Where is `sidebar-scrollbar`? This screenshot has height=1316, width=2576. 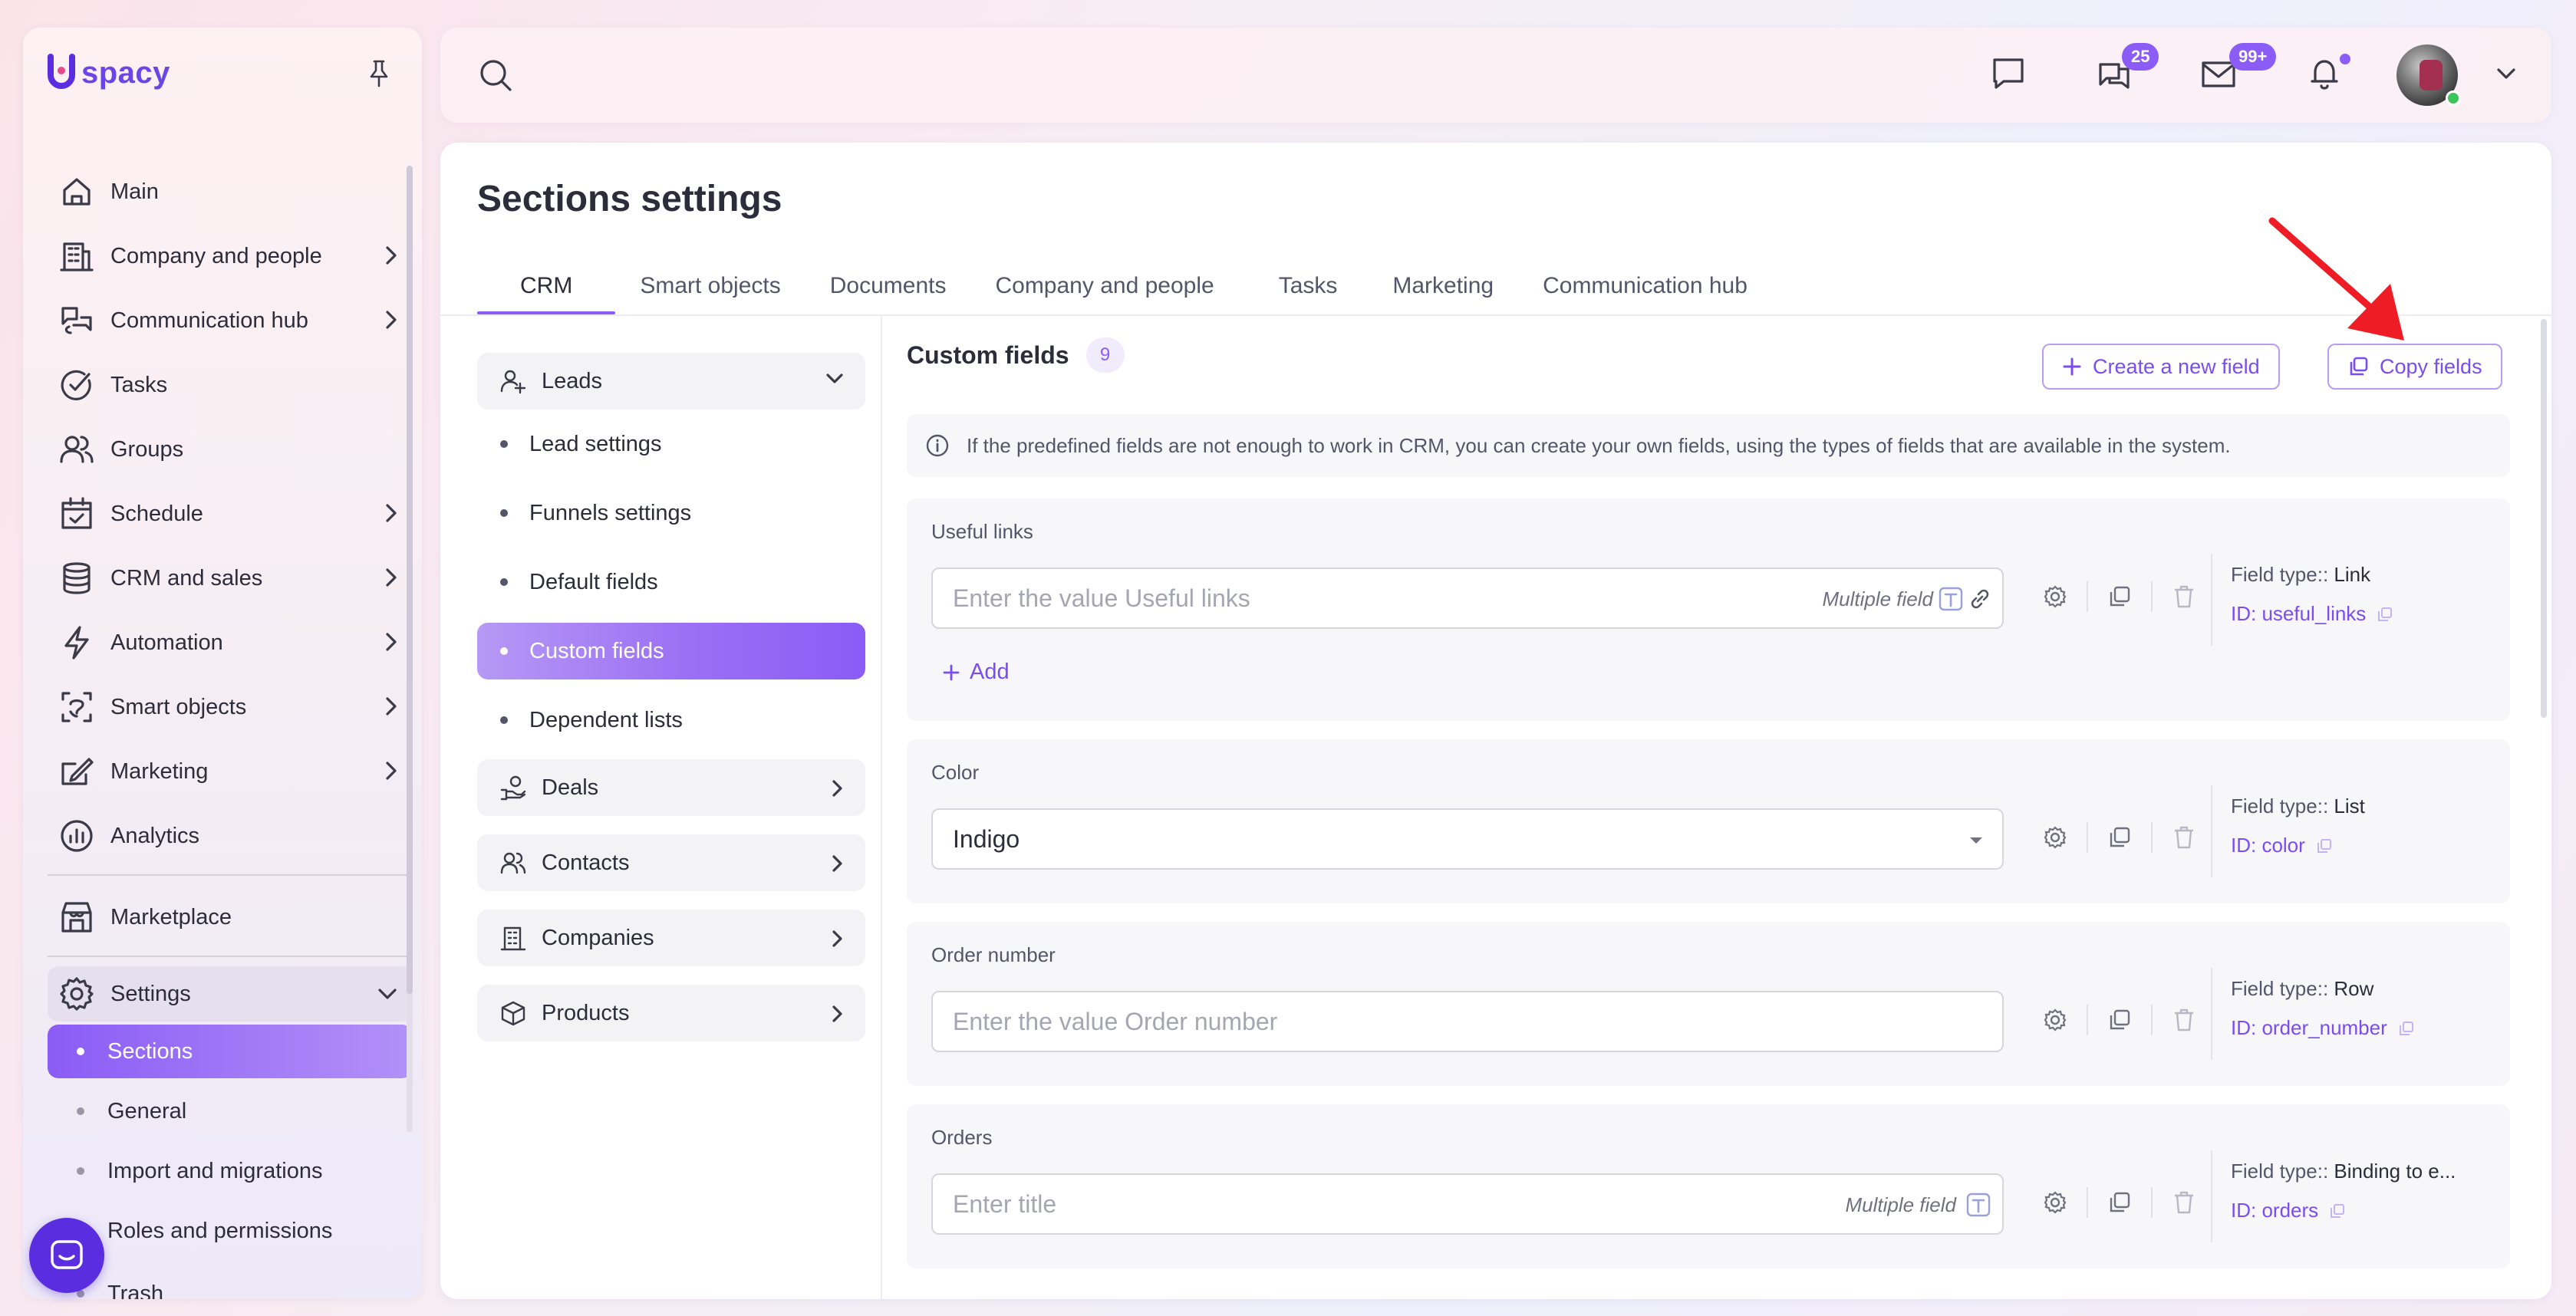 sidebar-scrollbar is located at coordinates (410, 580).